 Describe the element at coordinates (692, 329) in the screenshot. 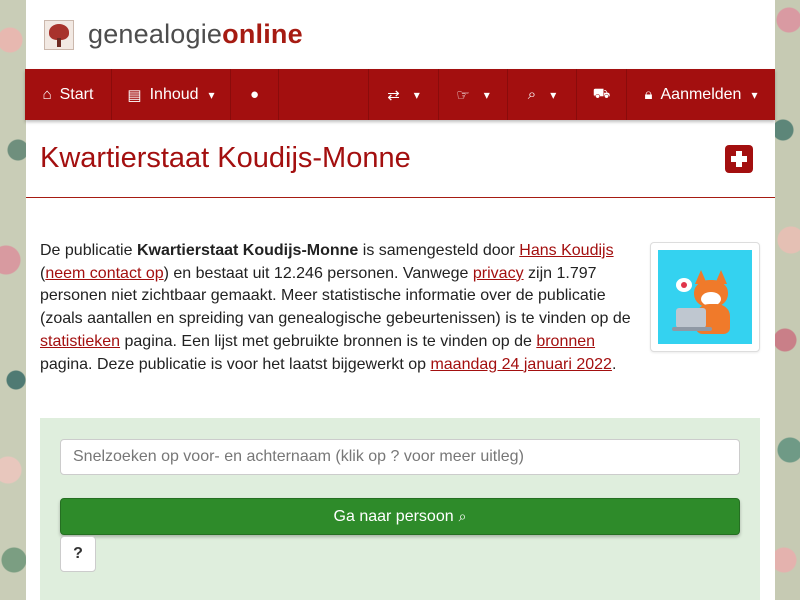

I see `laptop-base` at that location.